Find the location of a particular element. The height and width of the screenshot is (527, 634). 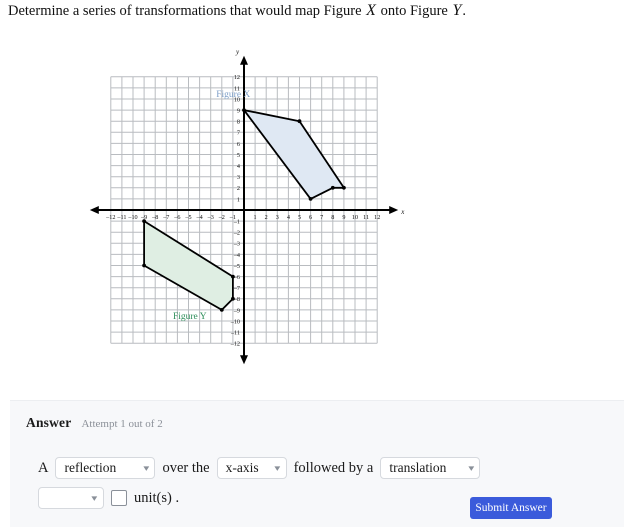

literal-followed-by-a: followed by a is located at coordinates (333, 468).